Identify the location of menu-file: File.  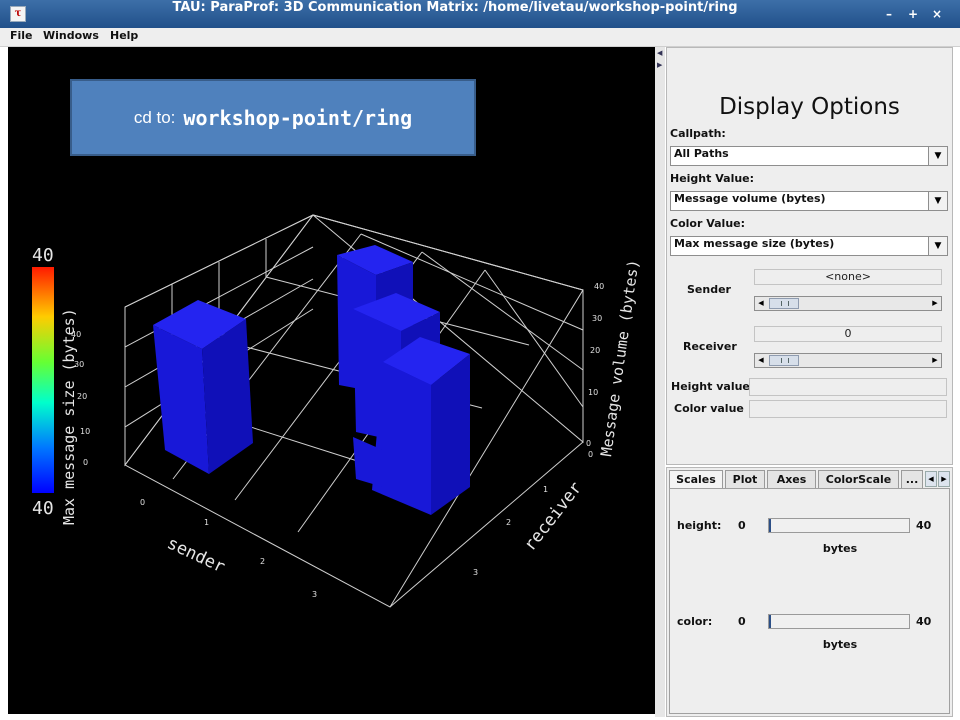
(21, 36).